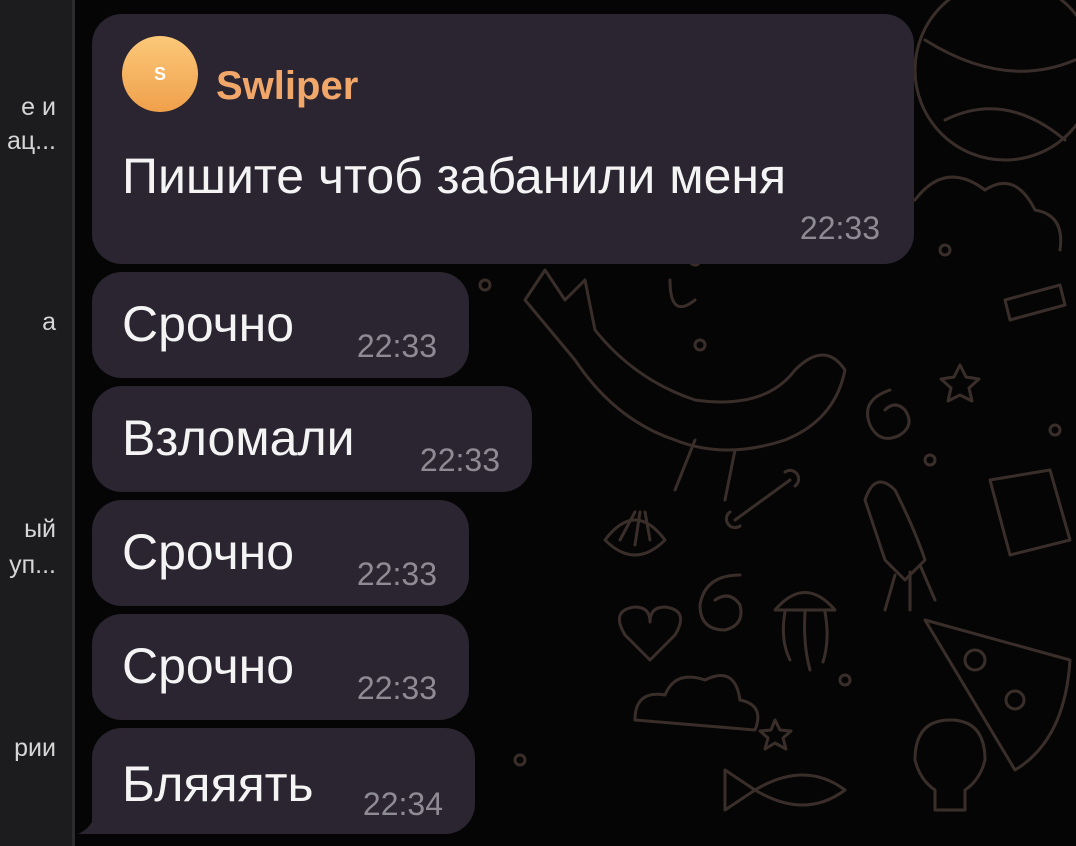 The image size is (1076, 846). What do you see at coordinates (888, 414) in the screenshot?
I see `spiral-doodle` at bounding box center [888, 414].